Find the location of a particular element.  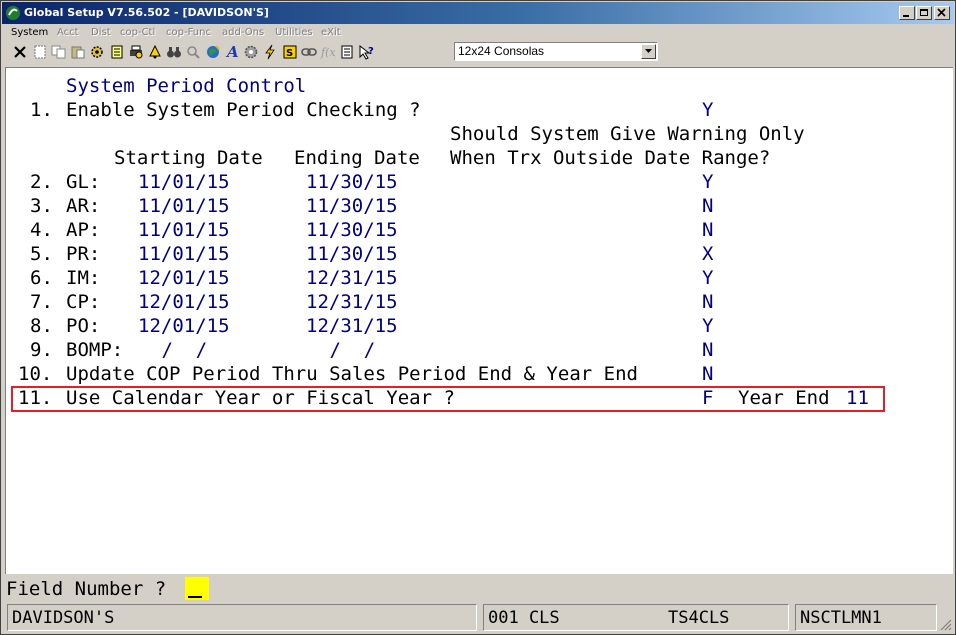

restore-icon is located at coordinates (924, 12).